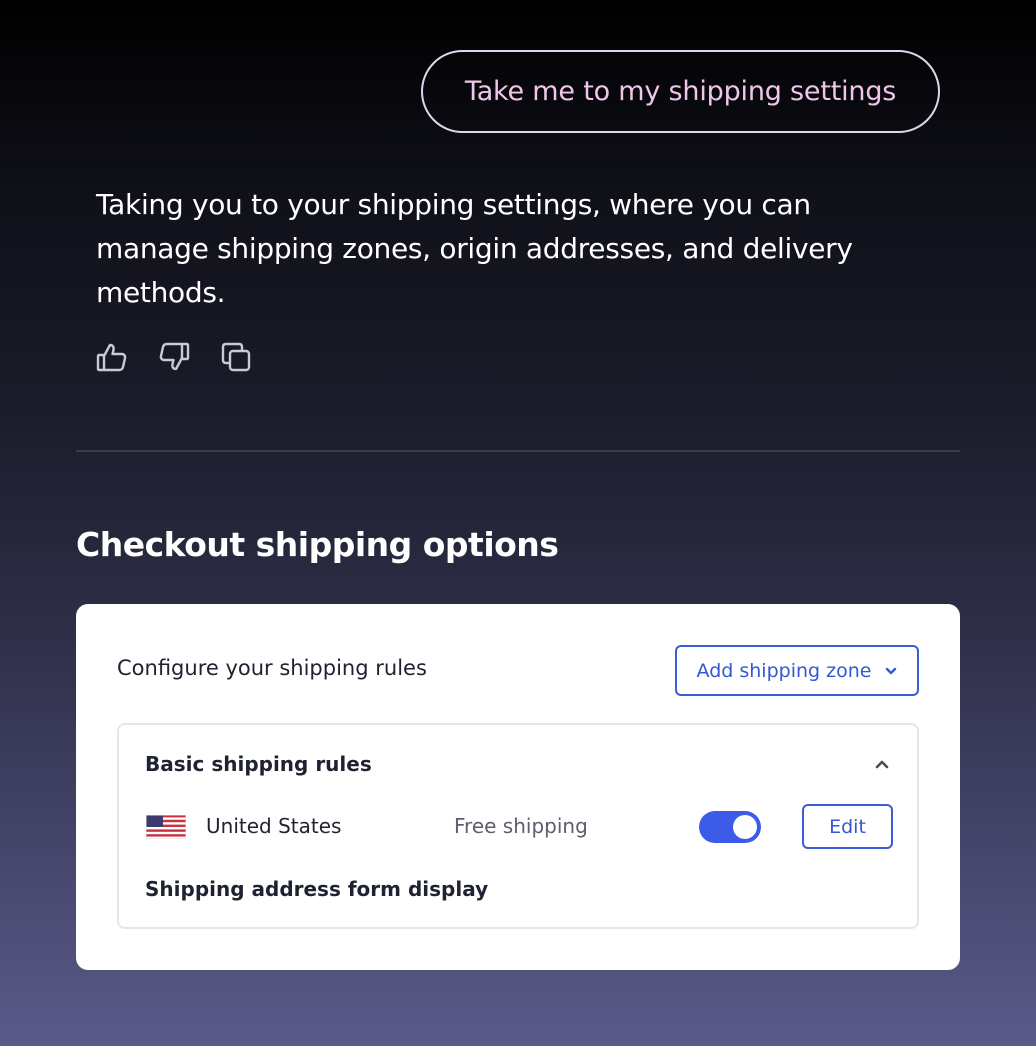 The width and height of the screenshot is (1036, 1046). Describe the element at coordinates (521, 826) in the screenshot. I see `shipping-type: Free shipping` at that location.